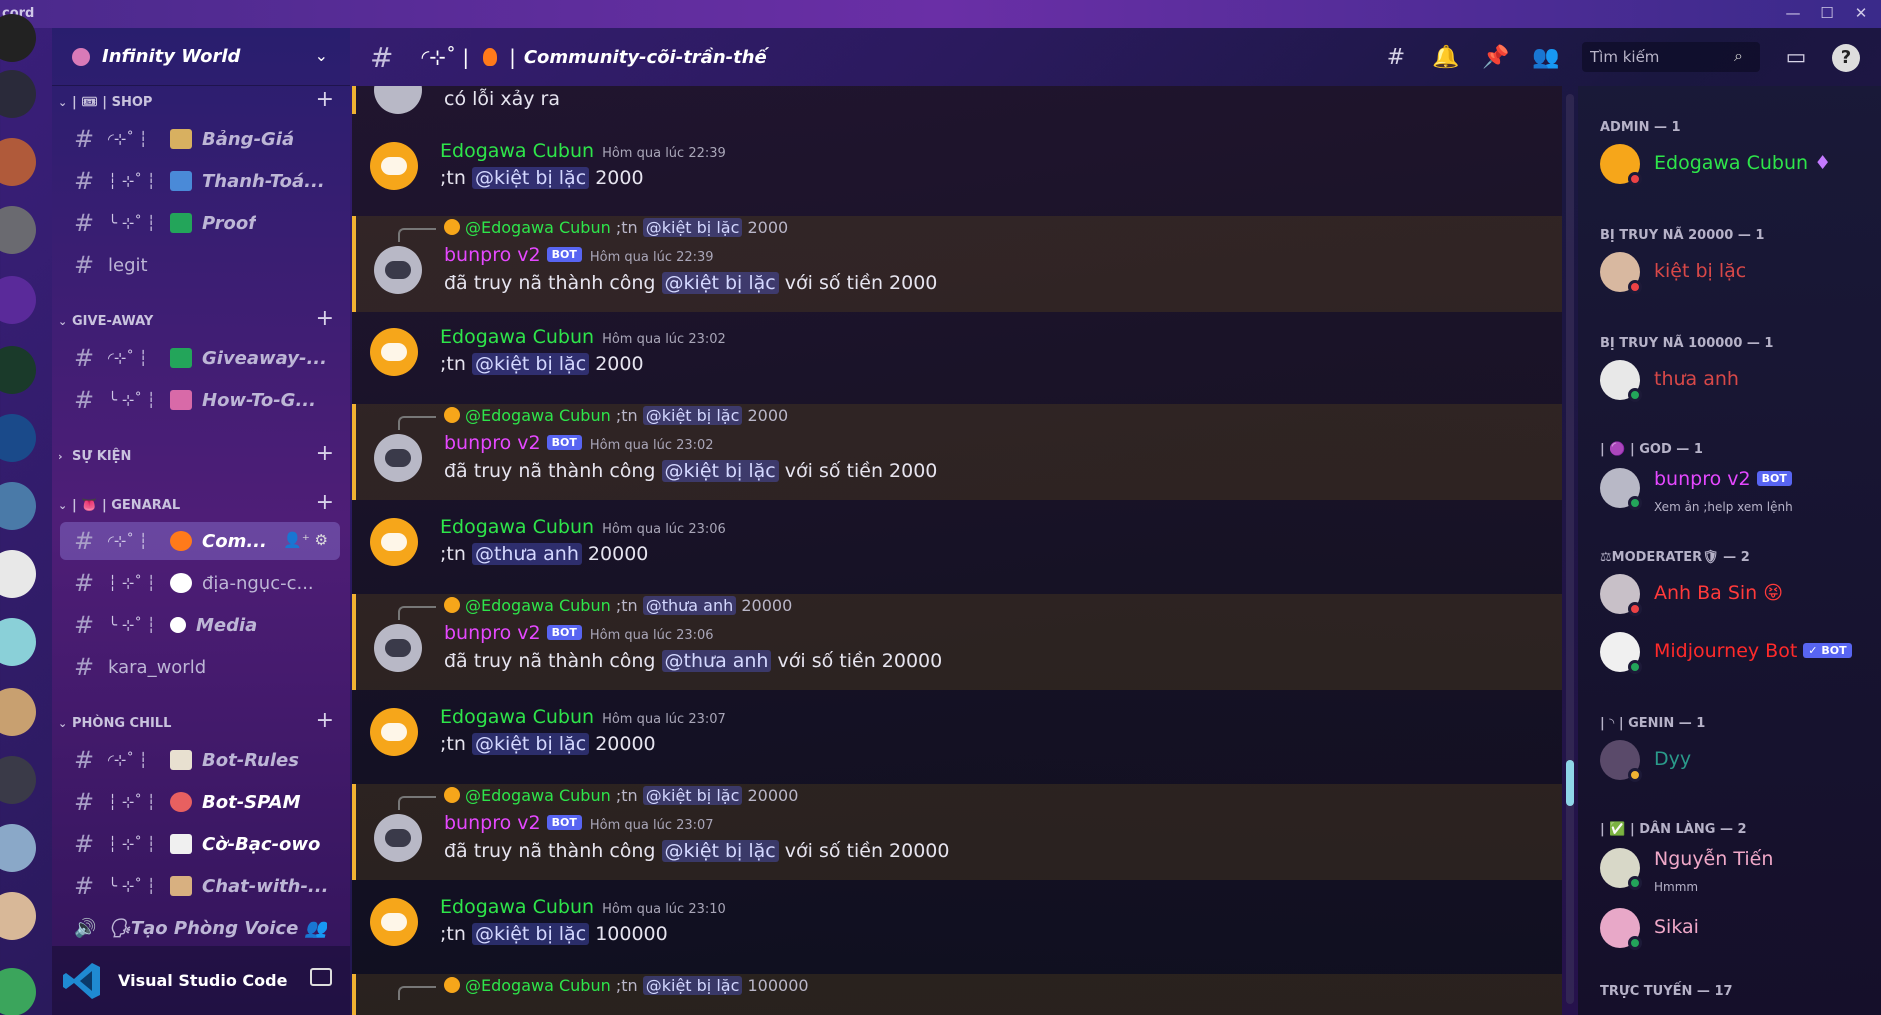 The image size is (1881, 1015). What do you see at coordinates (198, 454) in the screenshot?
I see `category-events: › SỰ KIỆN +` at bounding box center [198, 454].